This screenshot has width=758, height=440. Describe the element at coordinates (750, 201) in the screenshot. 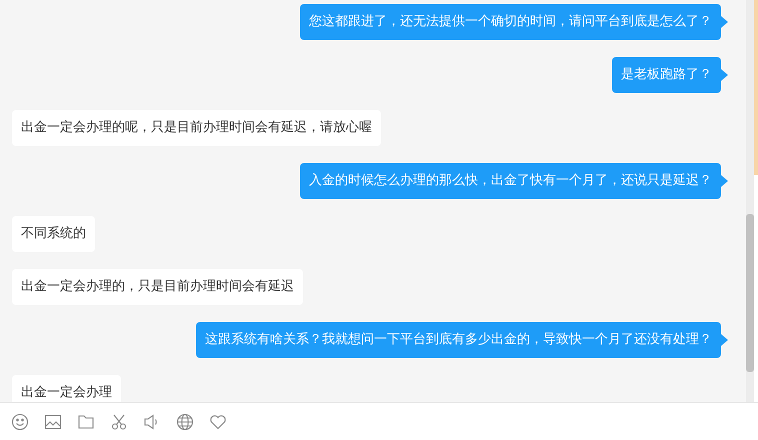

I see `scrollbar` at that location.